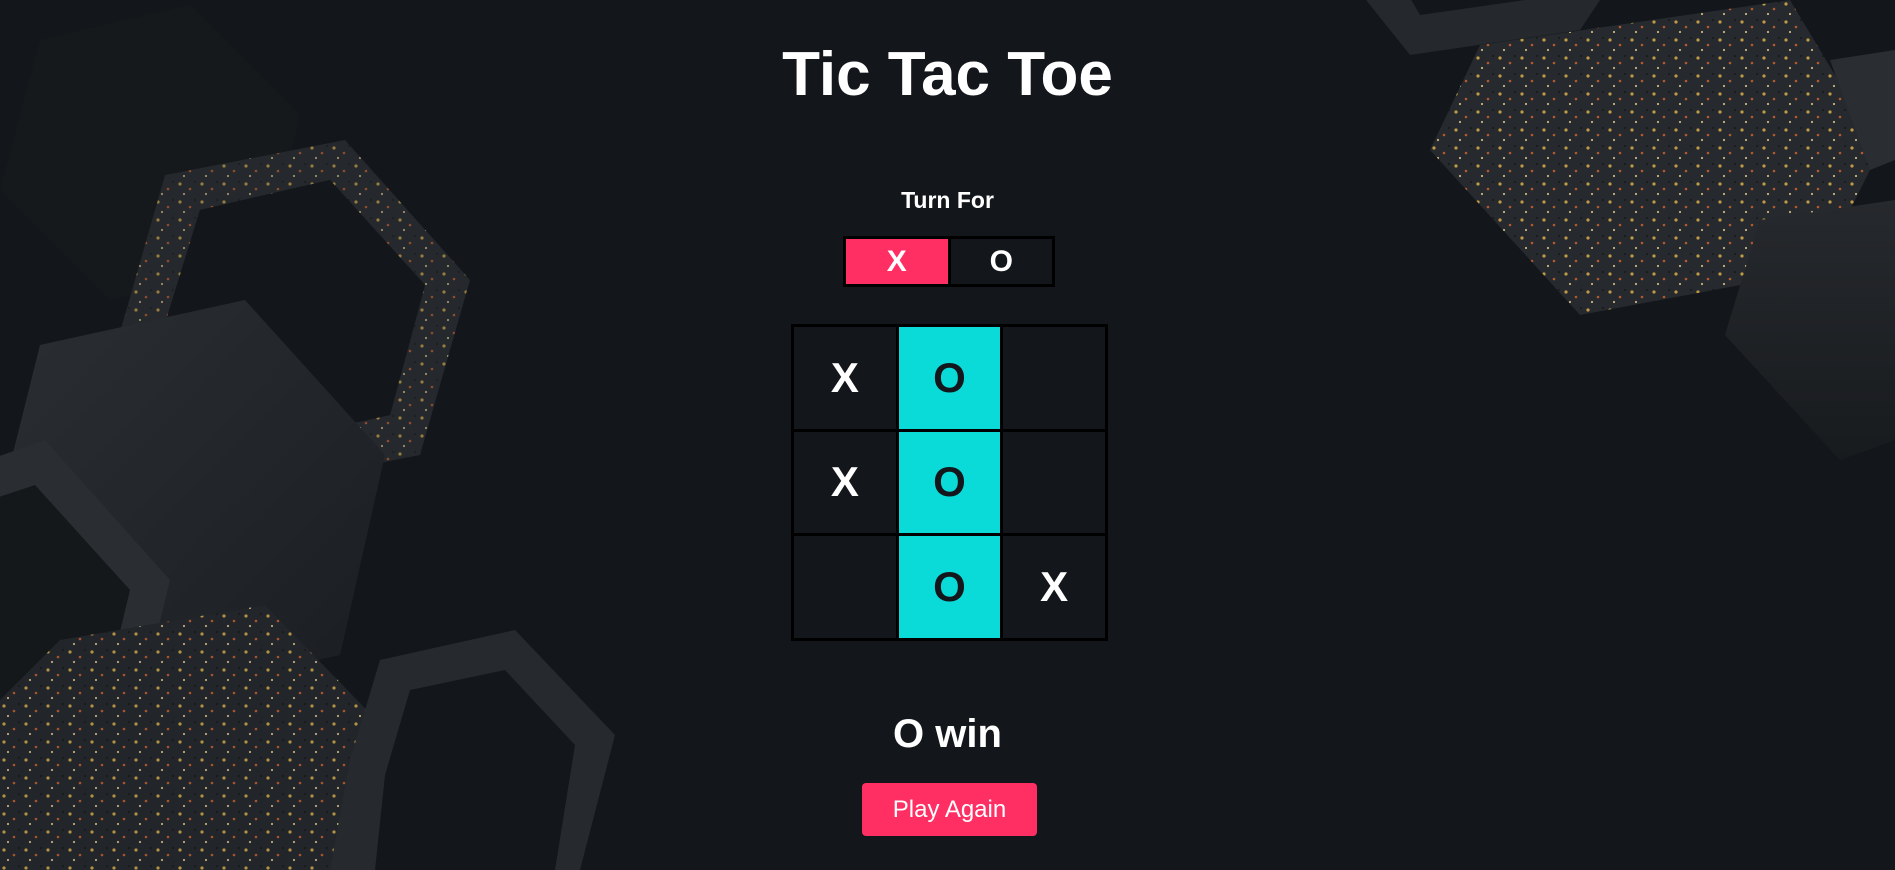 The width and height of the screenshot is (1895, 870). Describe the element at coordinates (947, 200) in the screenshot. I see `turn-label: Turn For` at that location.